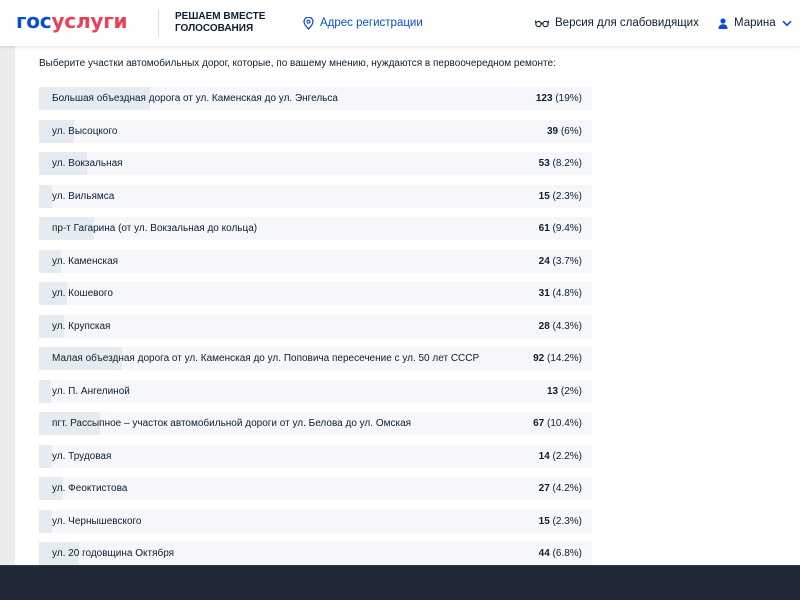 The height and width of the screenshot is (600, 800). What do you see at coordinates (315, 391) in the screenshot?
I see `poll-result-row: ул. П. Ангелиной 13 (2%)` at bounding box center [315, 391].